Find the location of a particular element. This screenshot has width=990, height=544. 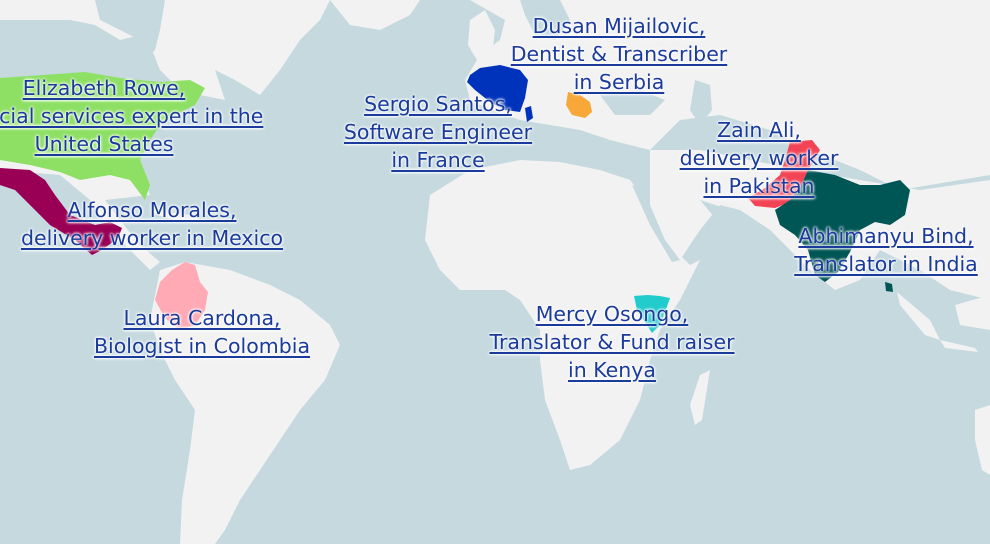

label-india: Abhimanyu Bind, Translator in India is located at coordinates (885, 250).